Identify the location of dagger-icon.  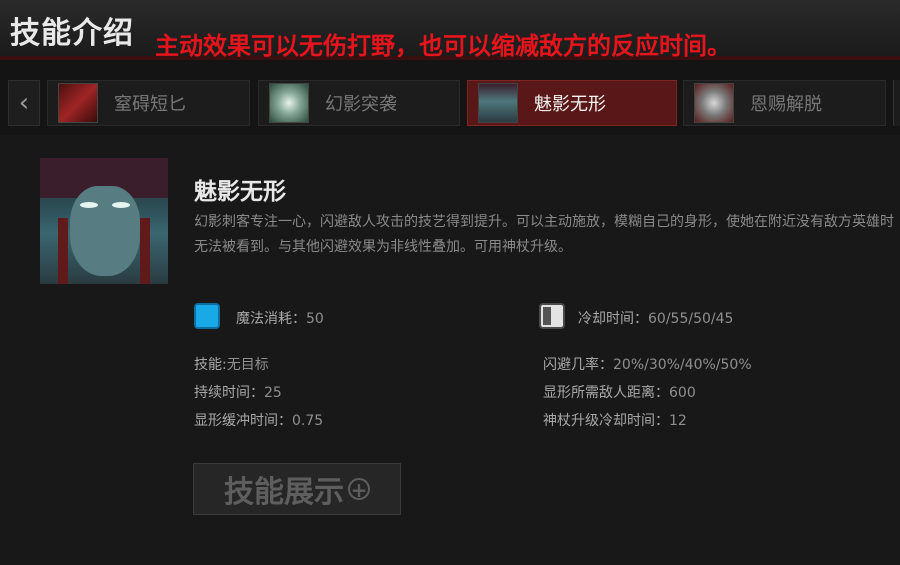
(78, 103).